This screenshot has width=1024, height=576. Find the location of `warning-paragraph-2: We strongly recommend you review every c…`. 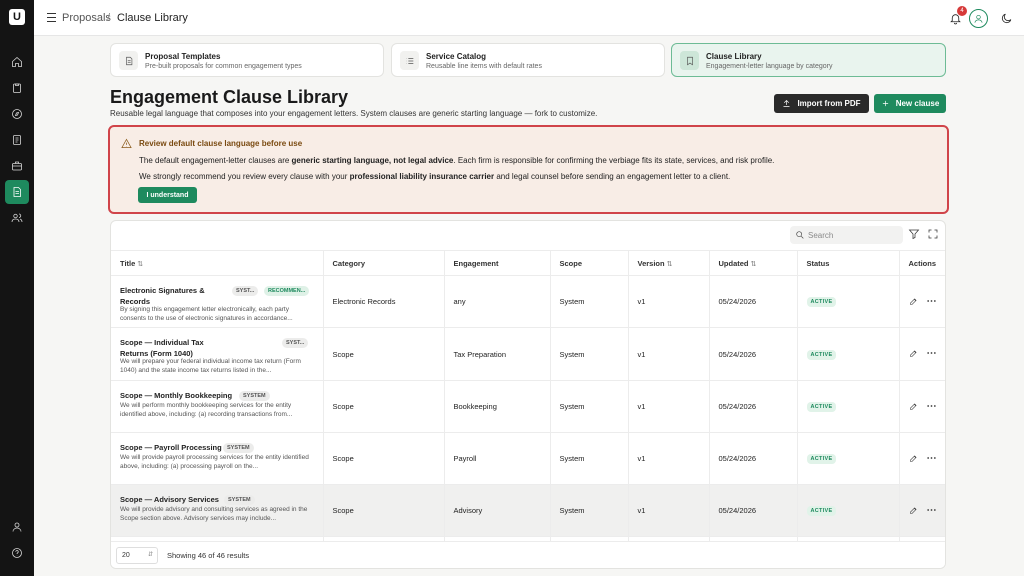

warning-paragraph-2: We strongly recommend you review every c… is located at coordinates (434, 176).